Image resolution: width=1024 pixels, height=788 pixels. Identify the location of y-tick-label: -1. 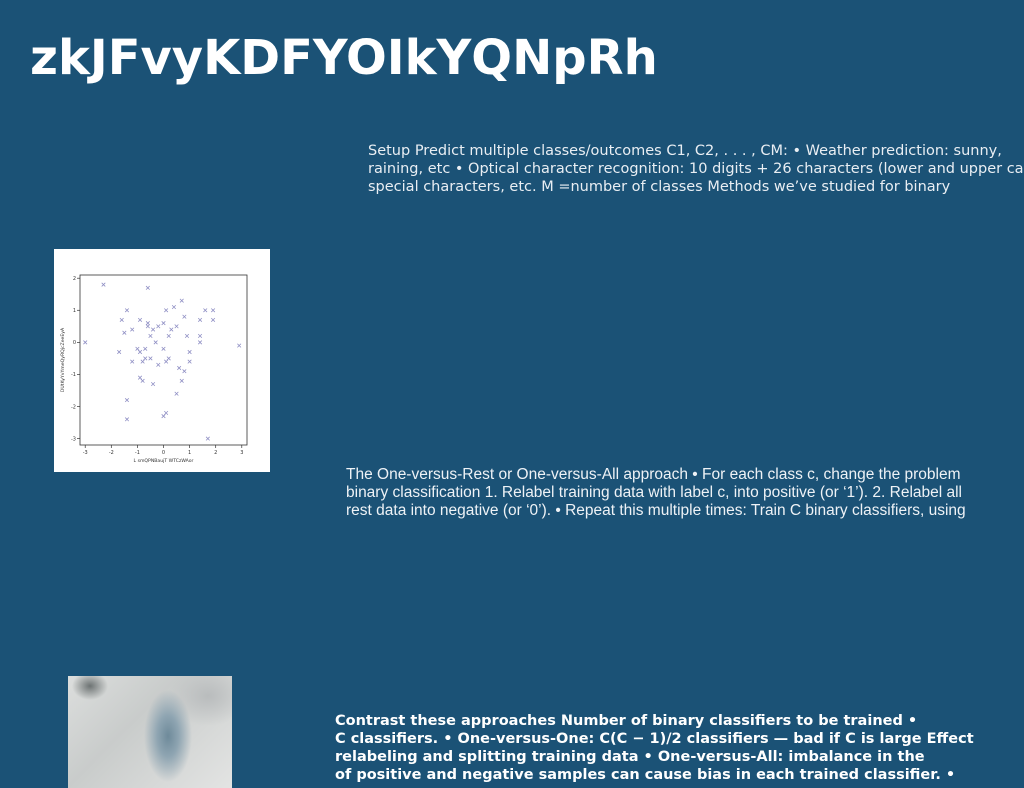
(73, 375).